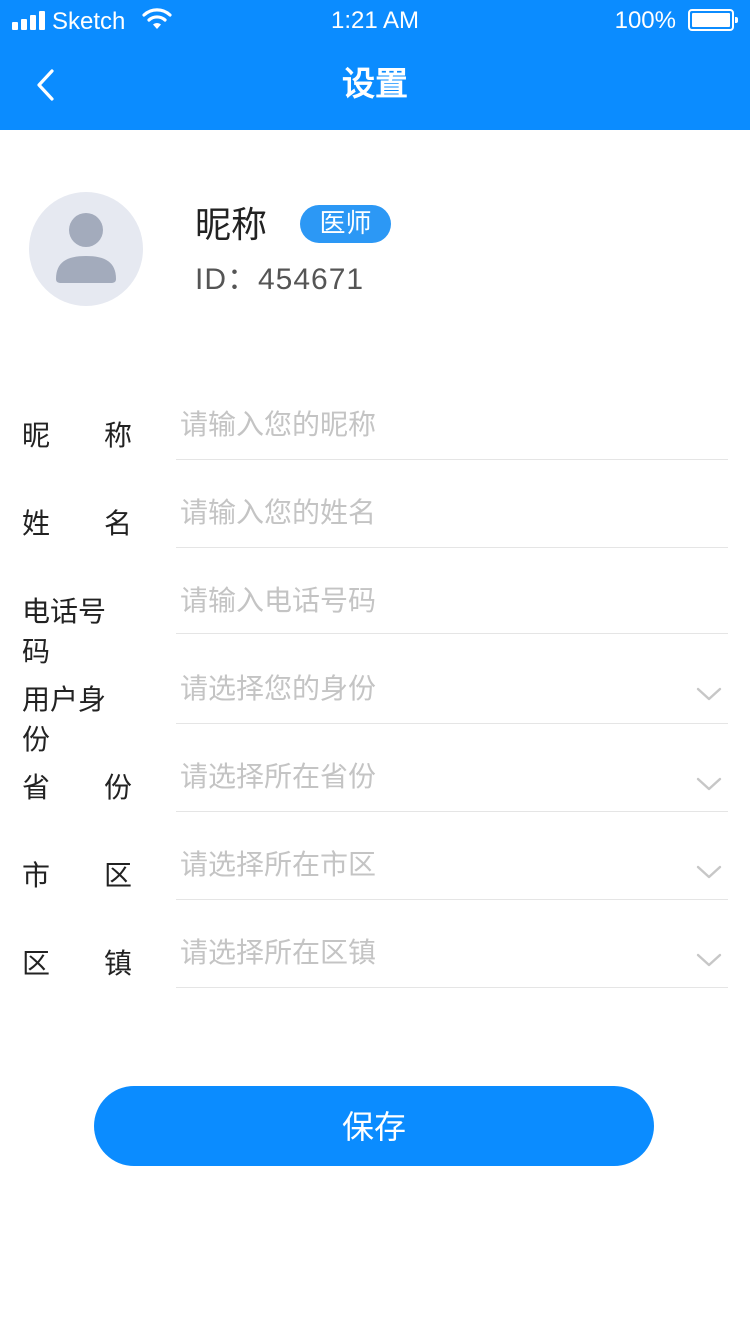  I want to click on status-bar: Sketch 1:21 AM 100%, so click(375, 20).